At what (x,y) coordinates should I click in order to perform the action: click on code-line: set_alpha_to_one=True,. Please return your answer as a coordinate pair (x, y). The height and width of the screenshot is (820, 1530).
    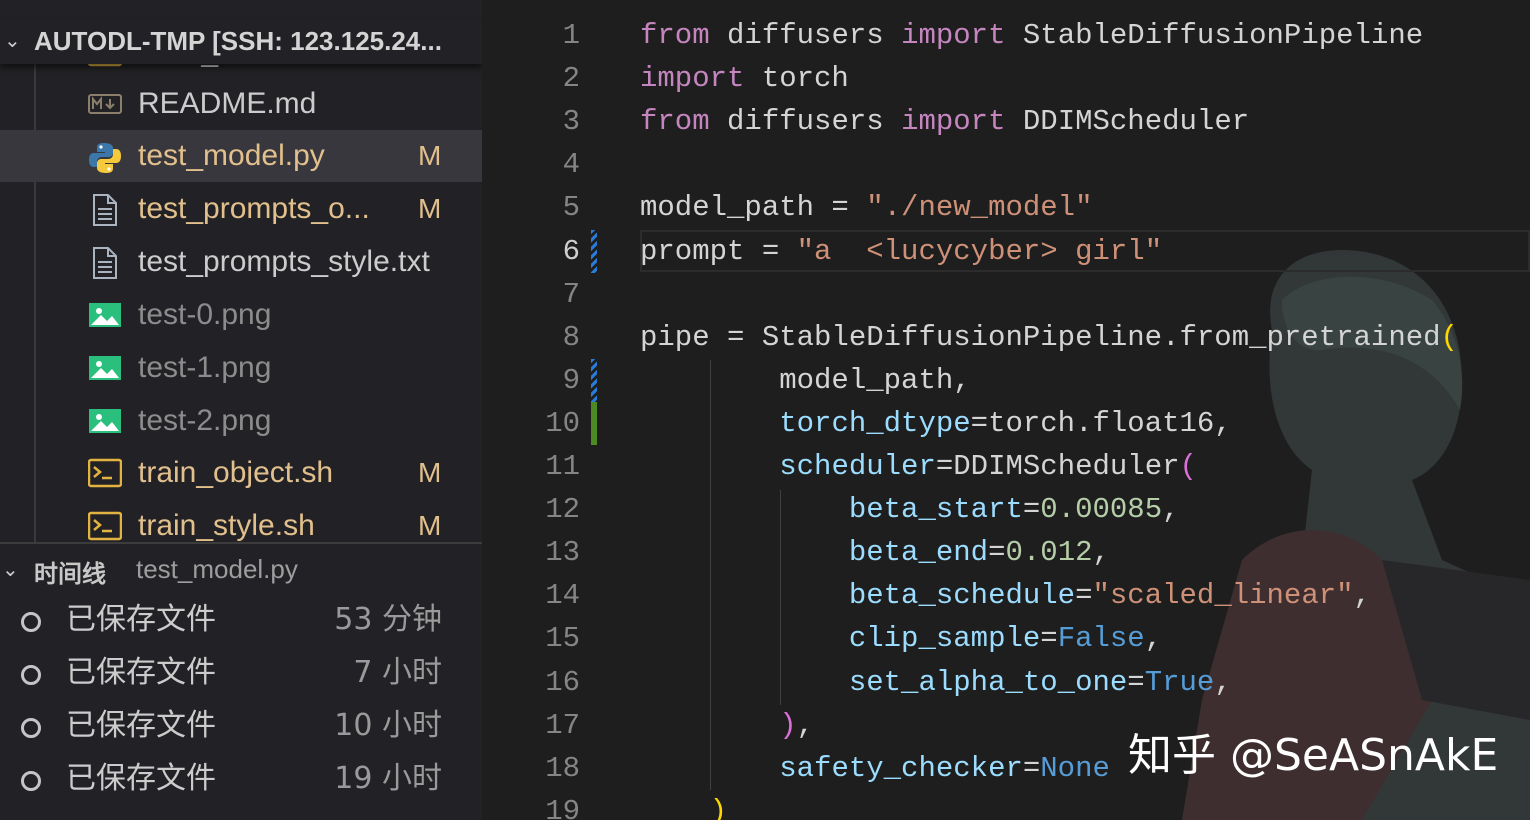
    Looking at the image, I should click on (936, 682).